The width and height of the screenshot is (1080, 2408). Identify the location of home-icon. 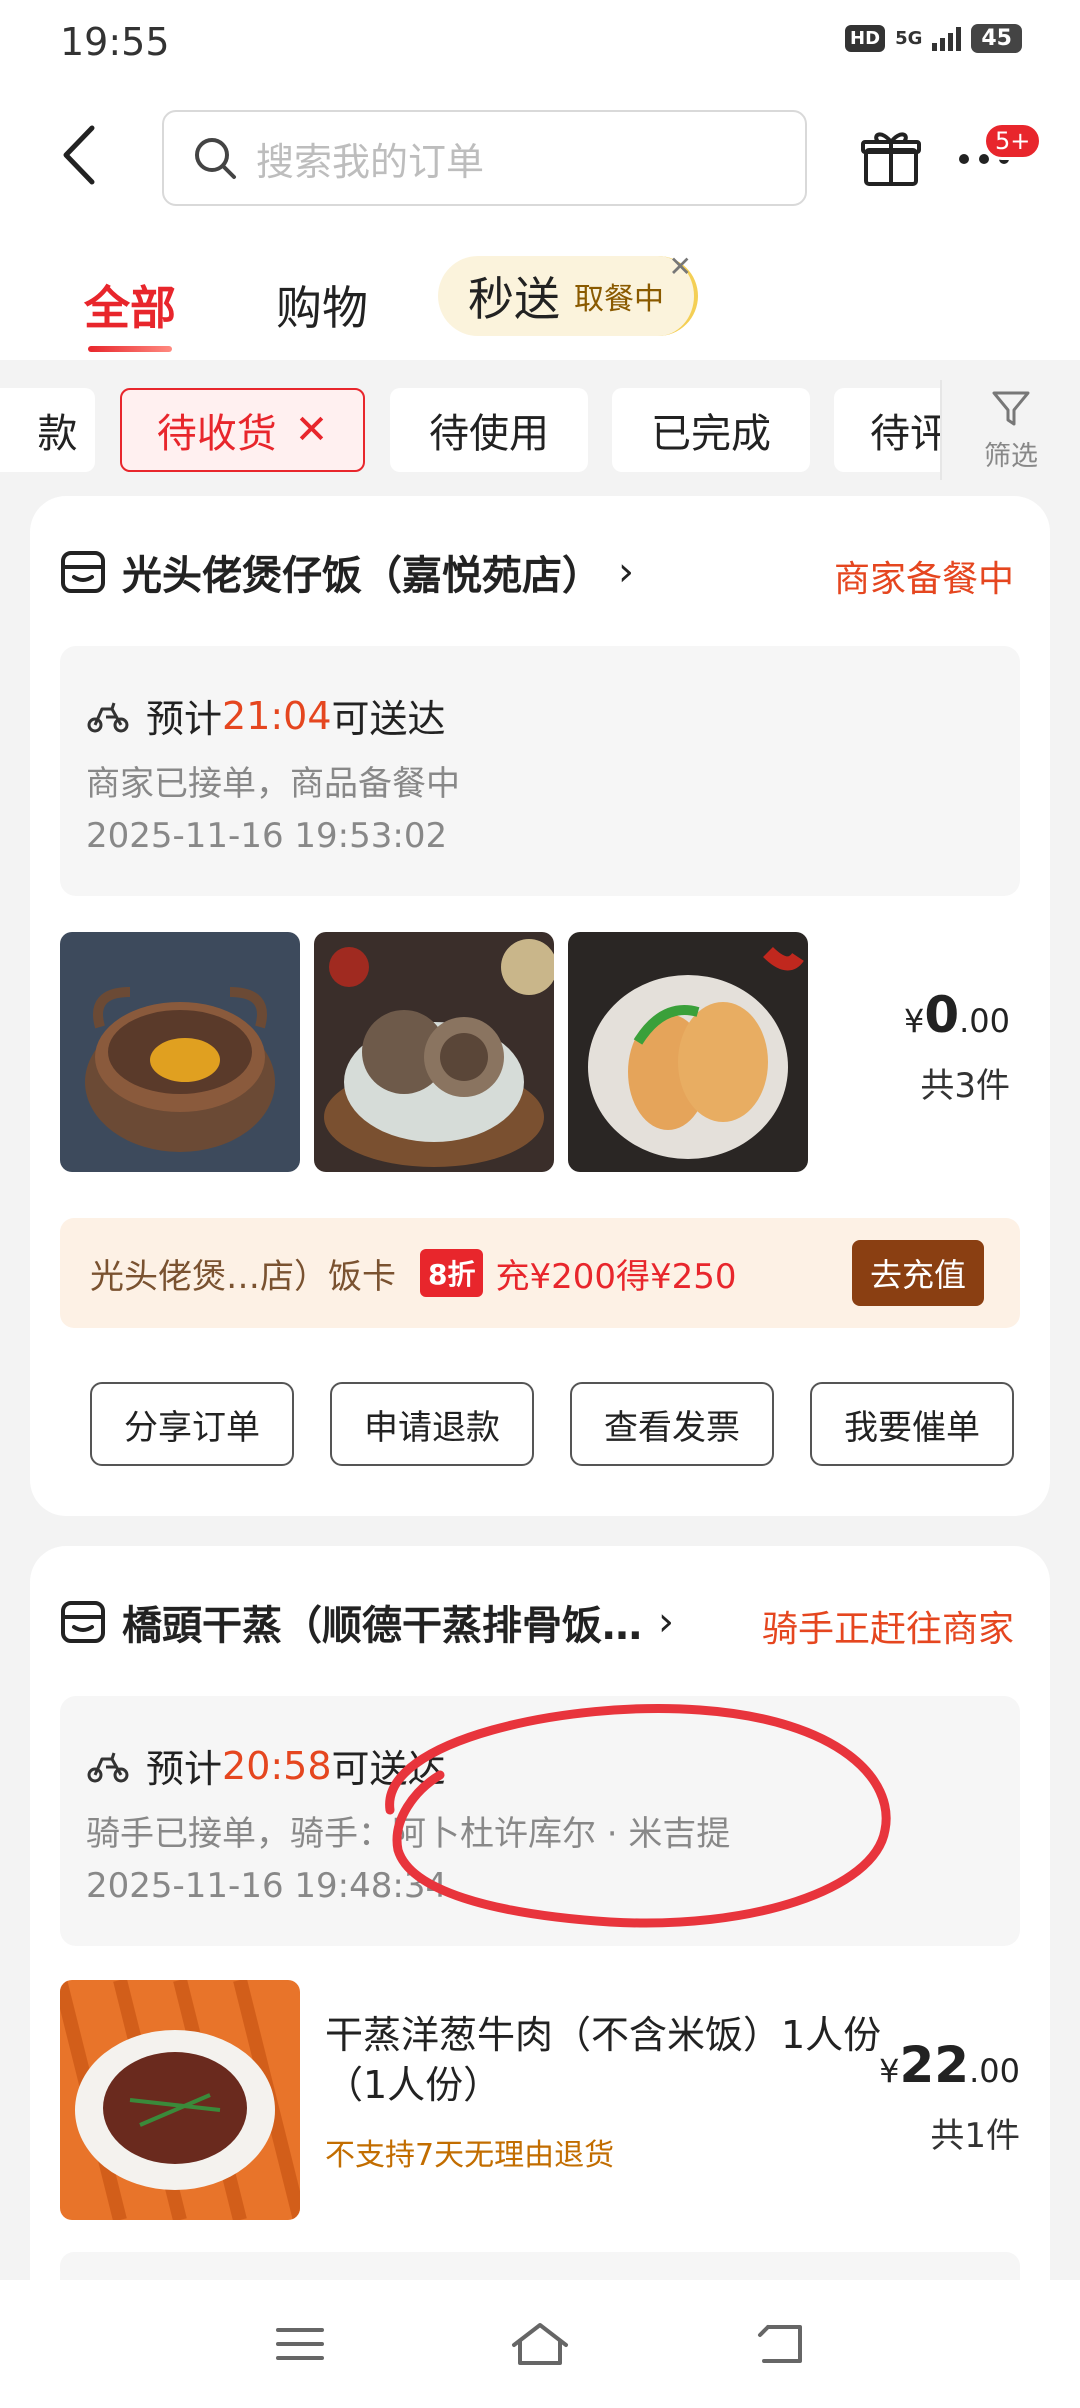
(540, 2344).